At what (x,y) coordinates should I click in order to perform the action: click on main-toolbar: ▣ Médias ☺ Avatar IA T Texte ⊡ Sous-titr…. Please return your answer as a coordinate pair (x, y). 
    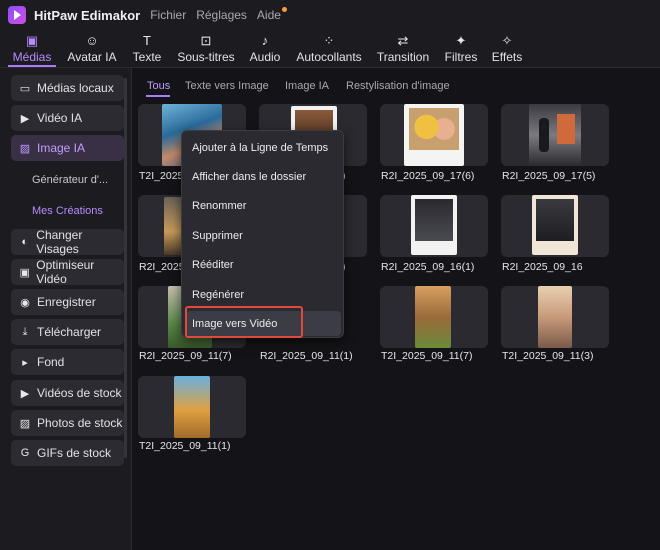
    Looking at the image, I should click on (330, 49).